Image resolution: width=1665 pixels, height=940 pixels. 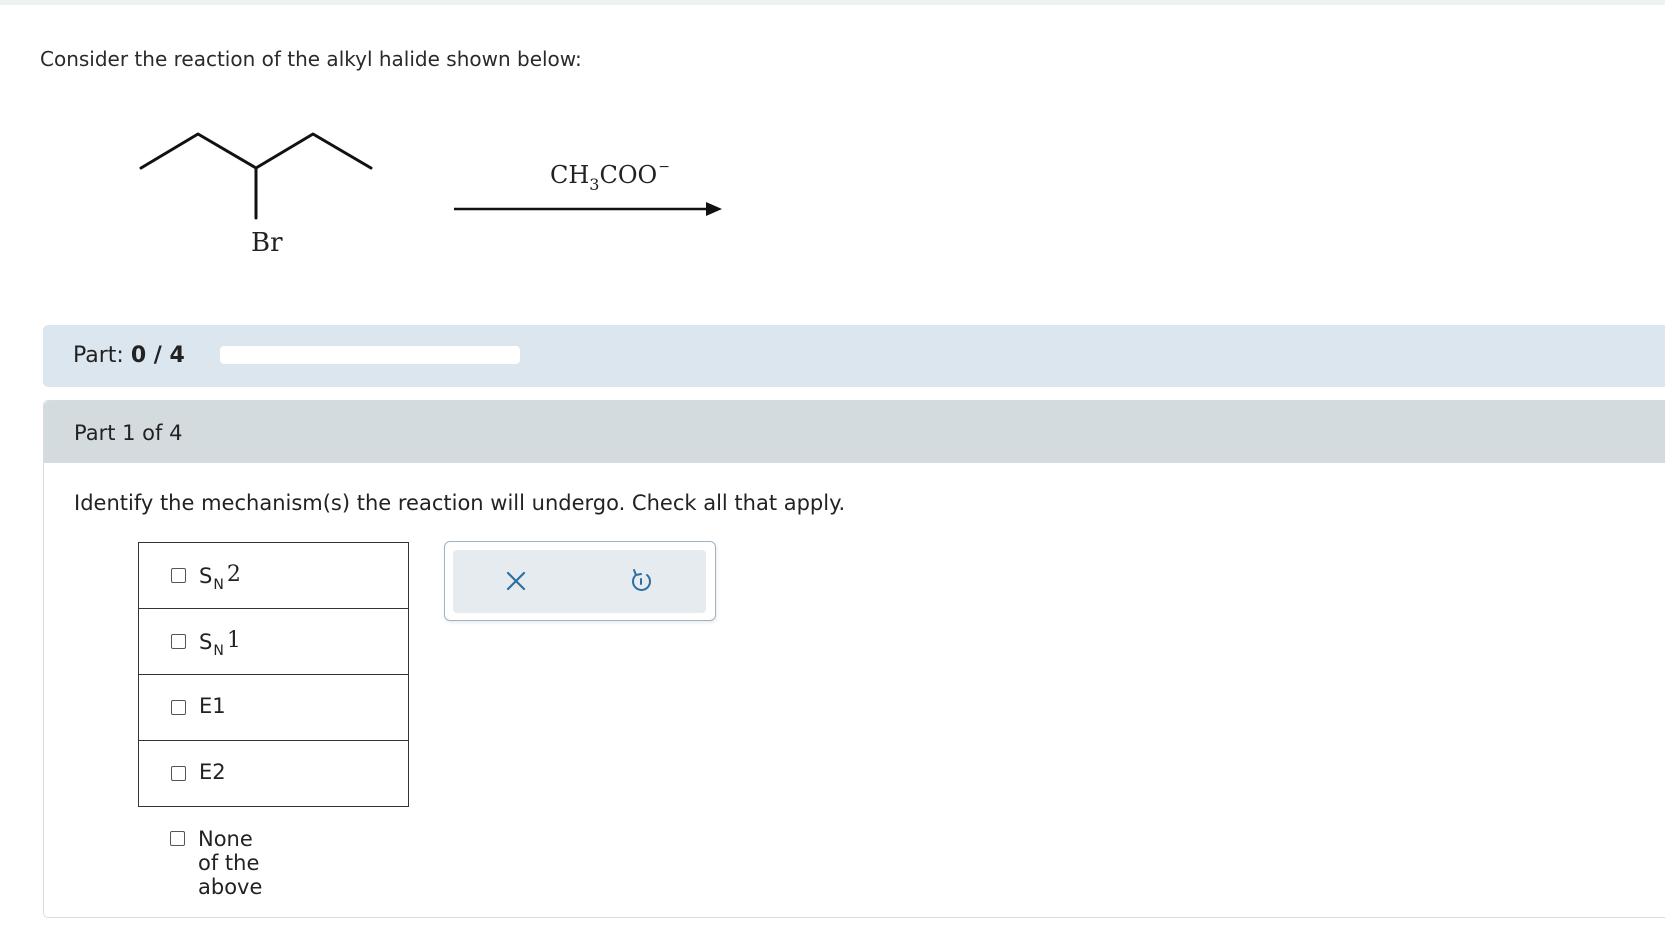 What do you see at coordinates (178, 575) in the screenshot?
I see `sn2-checkbox` at bounding box center [178, 575].